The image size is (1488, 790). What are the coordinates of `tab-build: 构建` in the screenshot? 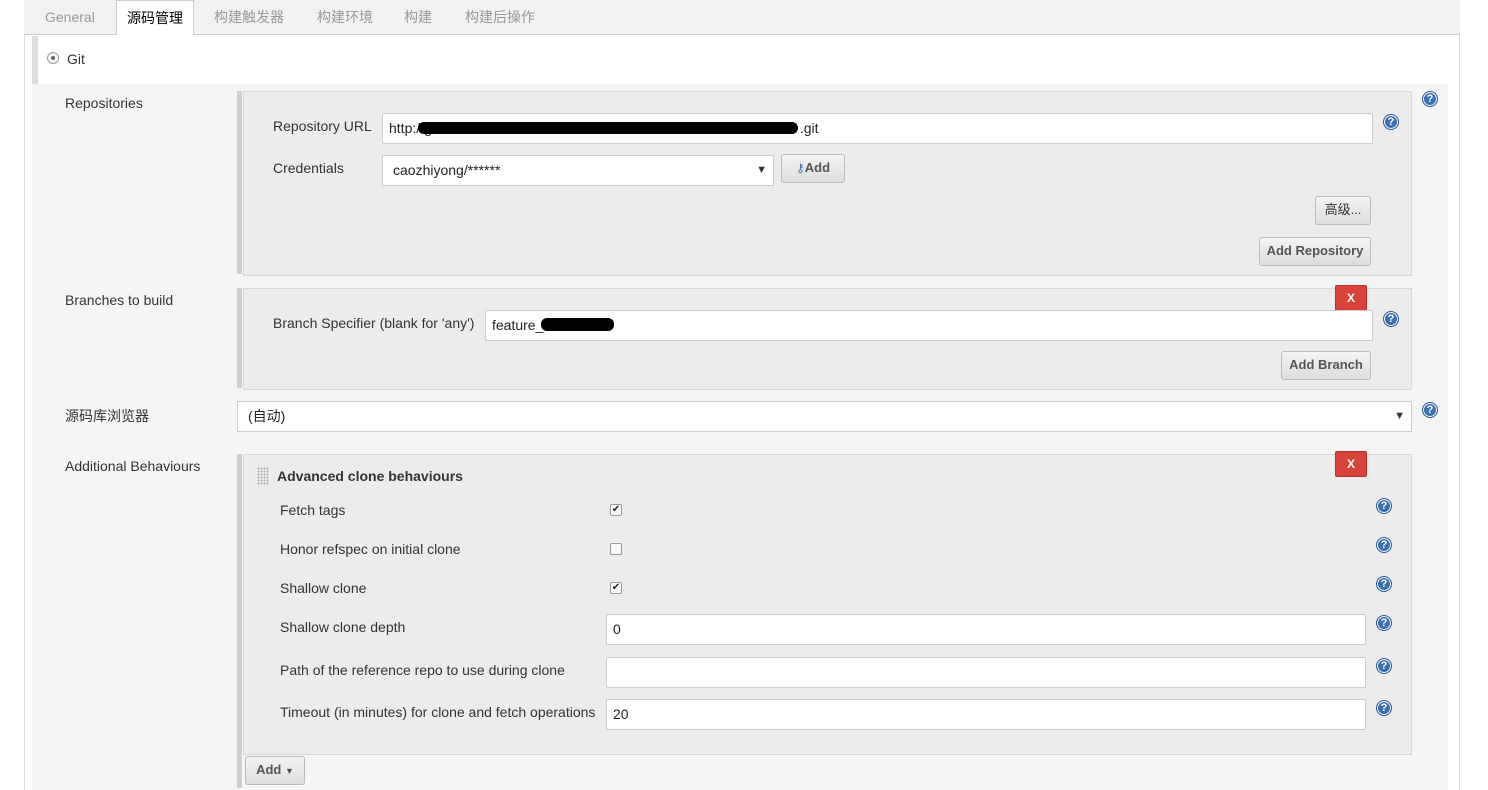 It's located at (418, 17).